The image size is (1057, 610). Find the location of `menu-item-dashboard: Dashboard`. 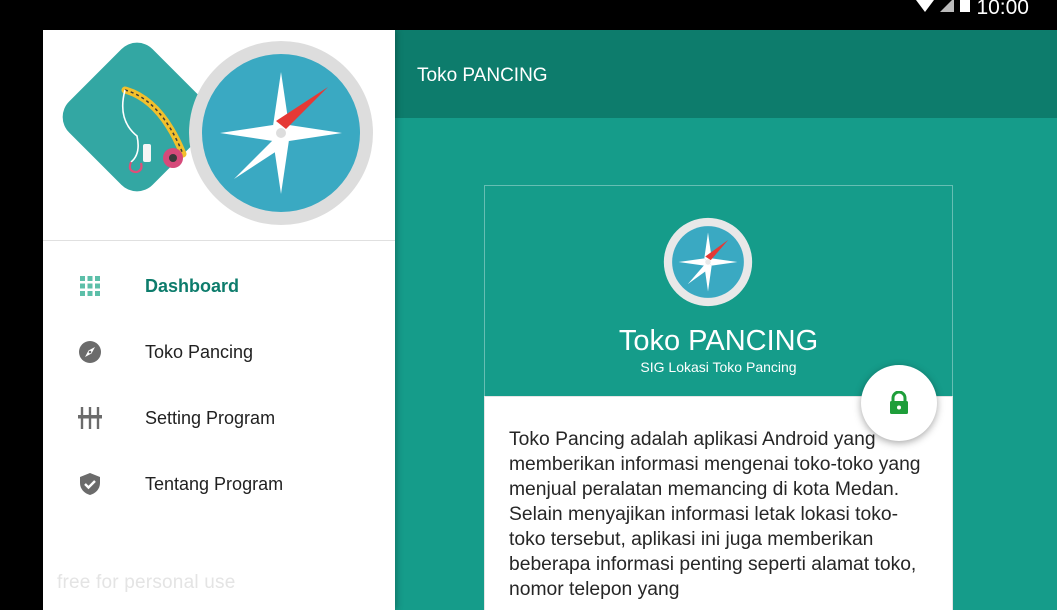

menu-item-dashboard: Dashboard is located at coordinates (219, 287).